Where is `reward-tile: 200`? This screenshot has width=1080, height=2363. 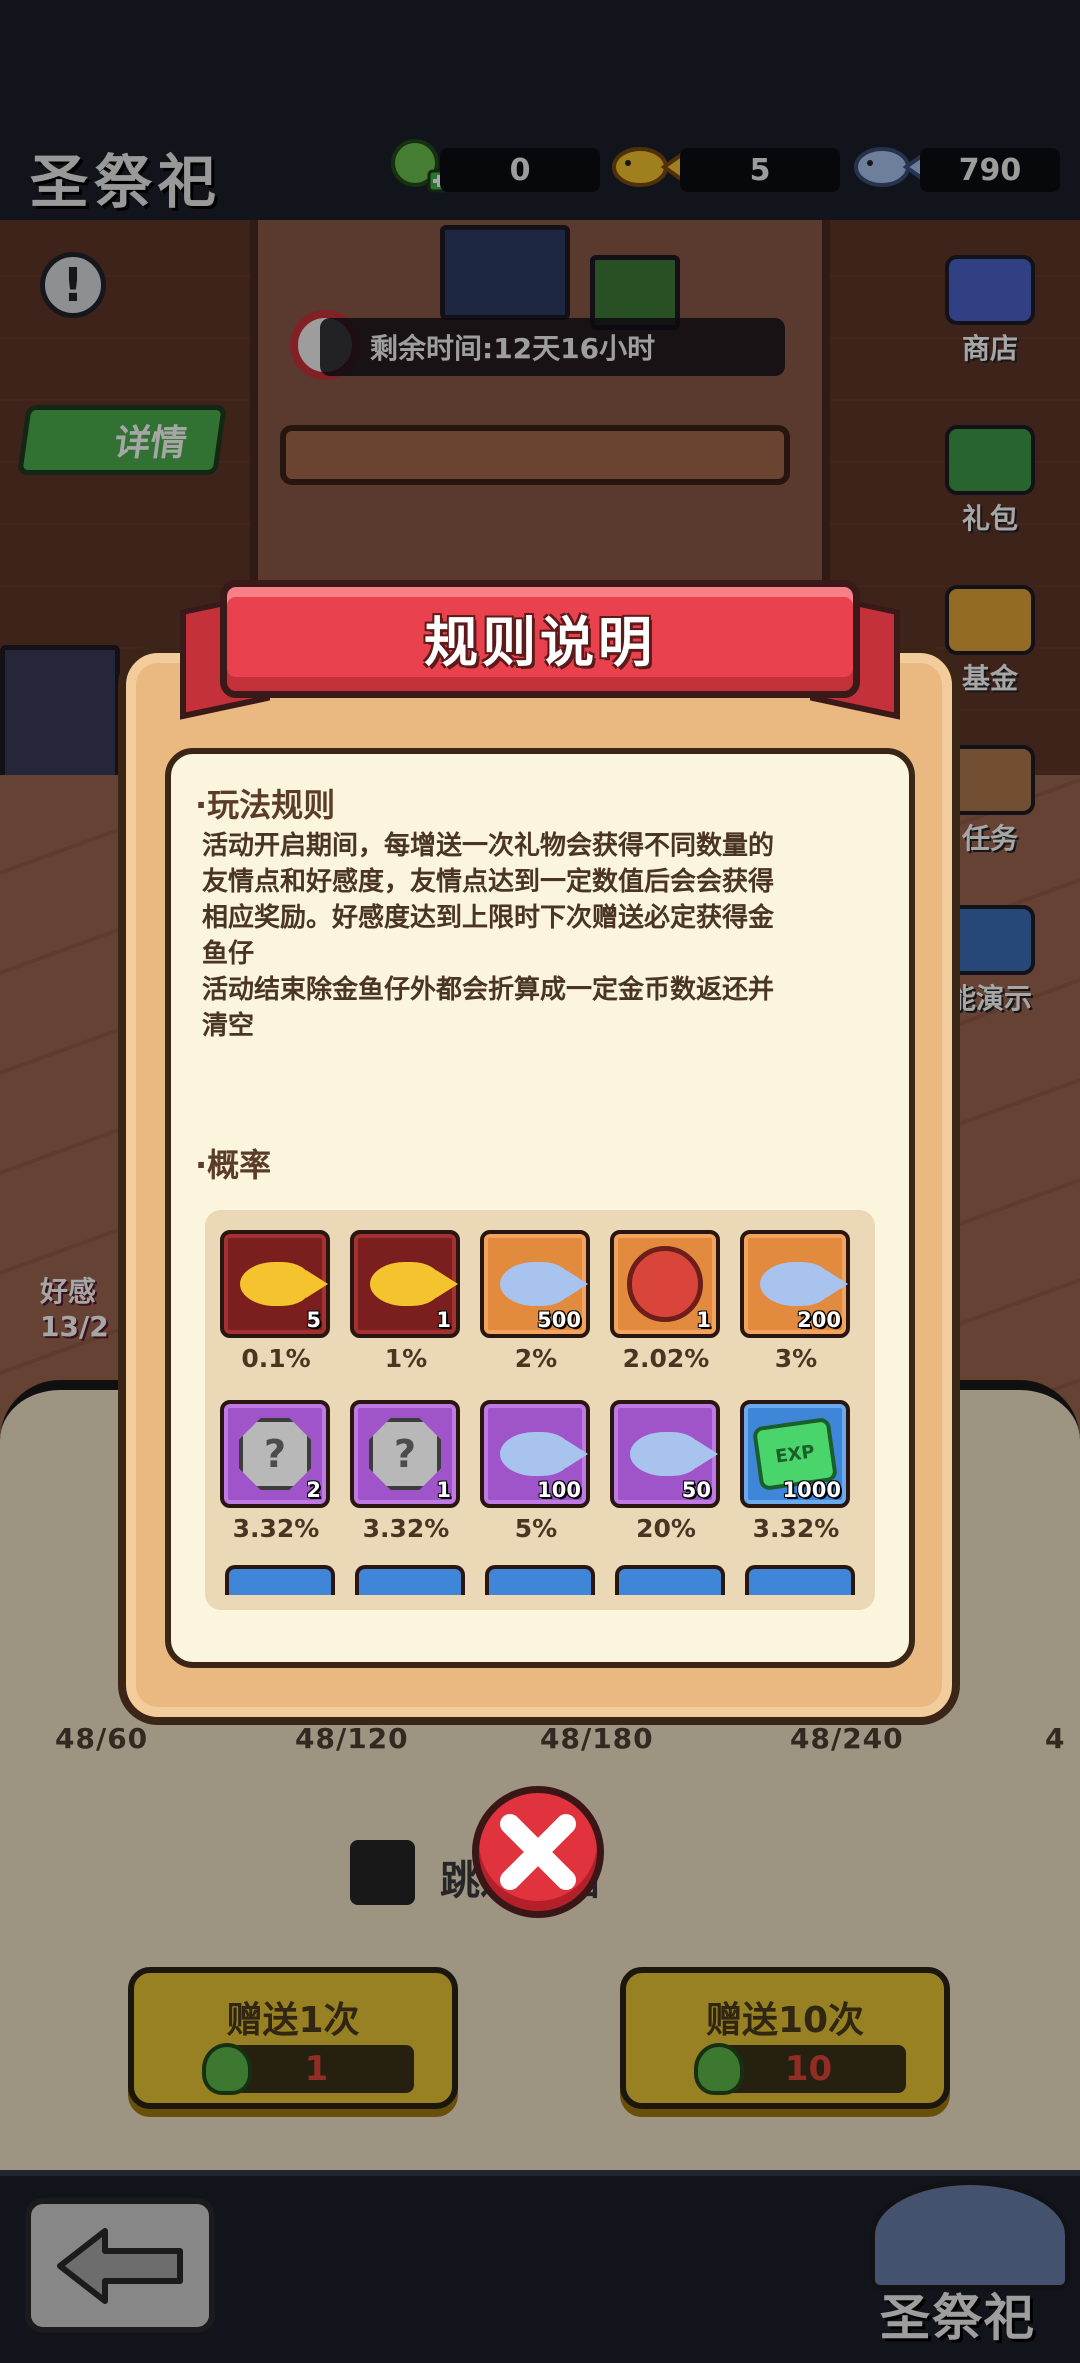
reward-tile: 200 is located at coordinates (795, 1284).